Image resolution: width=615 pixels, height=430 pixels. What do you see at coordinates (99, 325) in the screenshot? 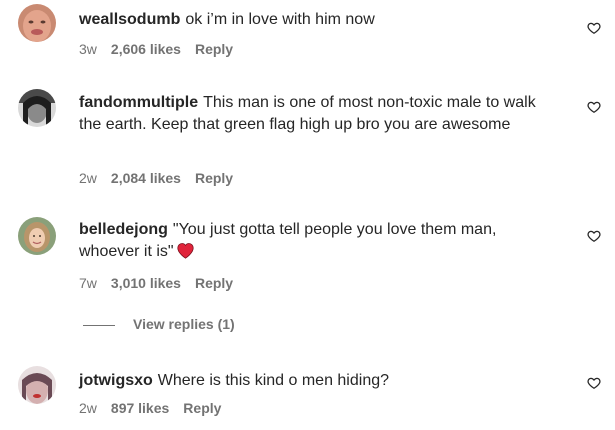
I see `divider-line` at bounding box center [99, 325].